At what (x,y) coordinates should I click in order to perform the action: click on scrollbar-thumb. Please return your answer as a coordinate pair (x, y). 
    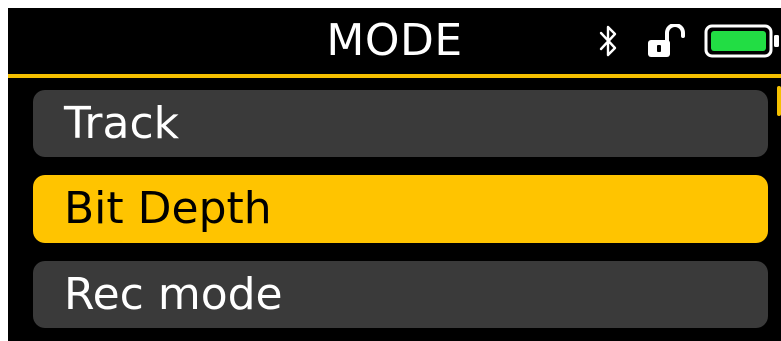
    Looking at the image, I should click on (779, 101).